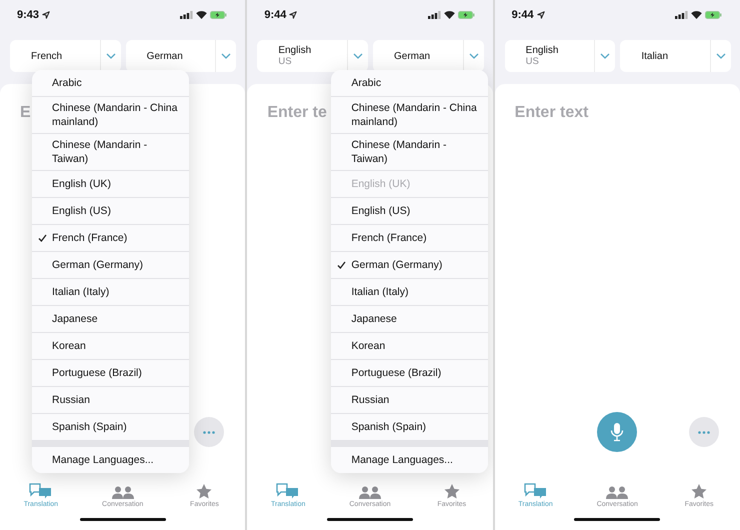 The image size is (740, 530). I want to click on microphone-button, so click(617, 432).